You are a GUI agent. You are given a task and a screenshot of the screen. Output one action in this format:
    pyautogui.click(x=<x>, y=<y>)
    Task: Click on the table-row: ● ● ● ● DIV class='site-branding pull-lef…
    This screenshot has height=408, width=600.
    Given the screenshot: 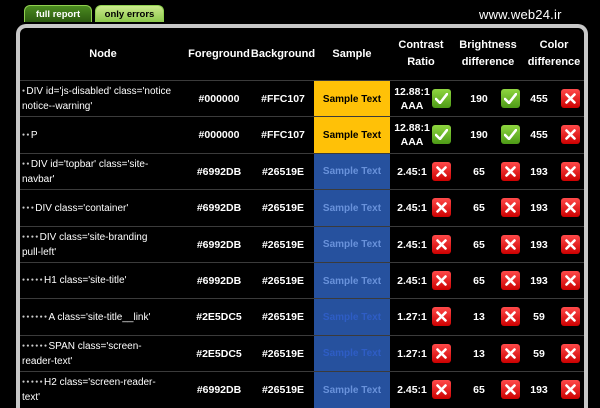 What is the action you would take?
    pyautogui.click(x=302, y=244)
    